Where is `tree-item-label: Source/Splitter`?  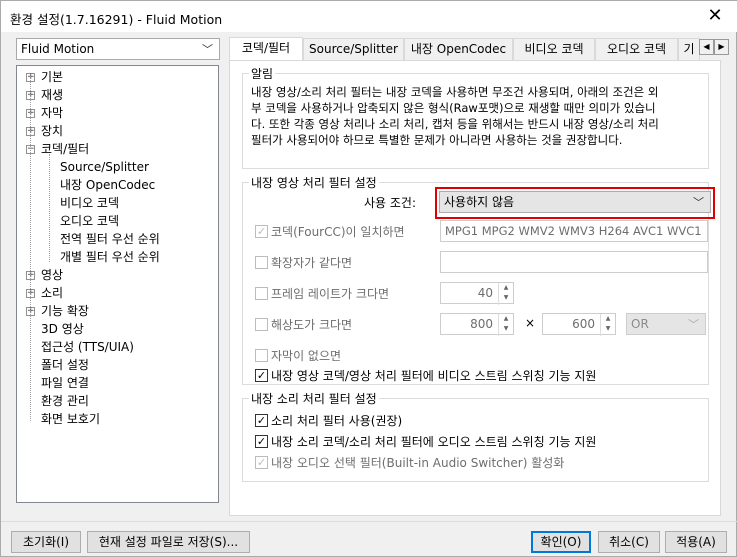
tree-item-label: Source/Splitter is located at coordinates (104, 167).